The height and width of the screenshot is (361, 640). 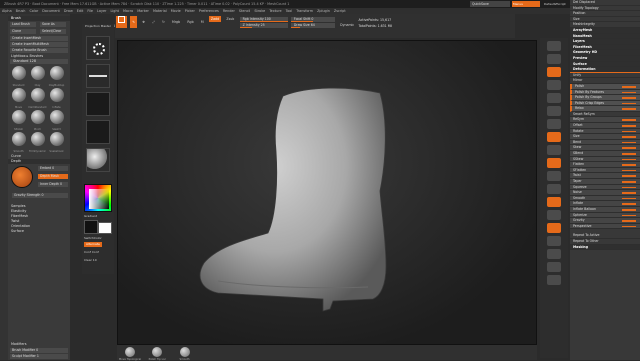 I want to click on brush-thumb-pinch: Pinch, so click(x=37, y=120).